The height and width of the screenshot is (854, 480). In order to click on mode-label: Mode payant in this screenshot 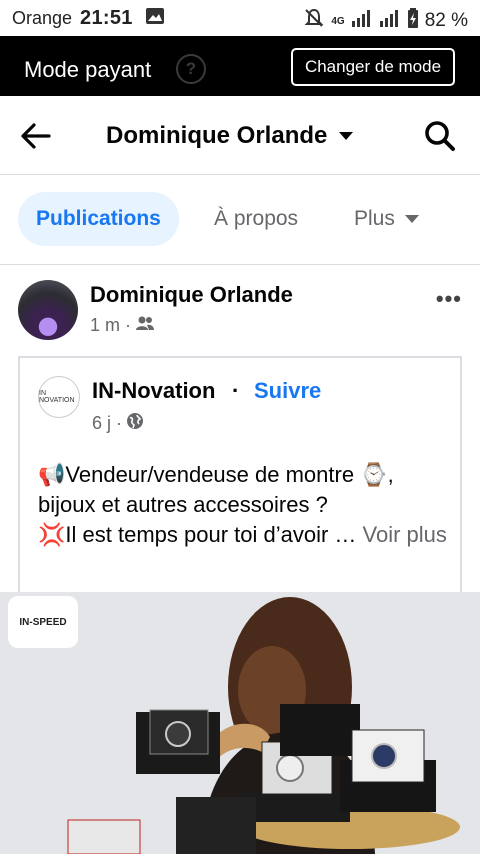, I will do `click(88, 69)`.